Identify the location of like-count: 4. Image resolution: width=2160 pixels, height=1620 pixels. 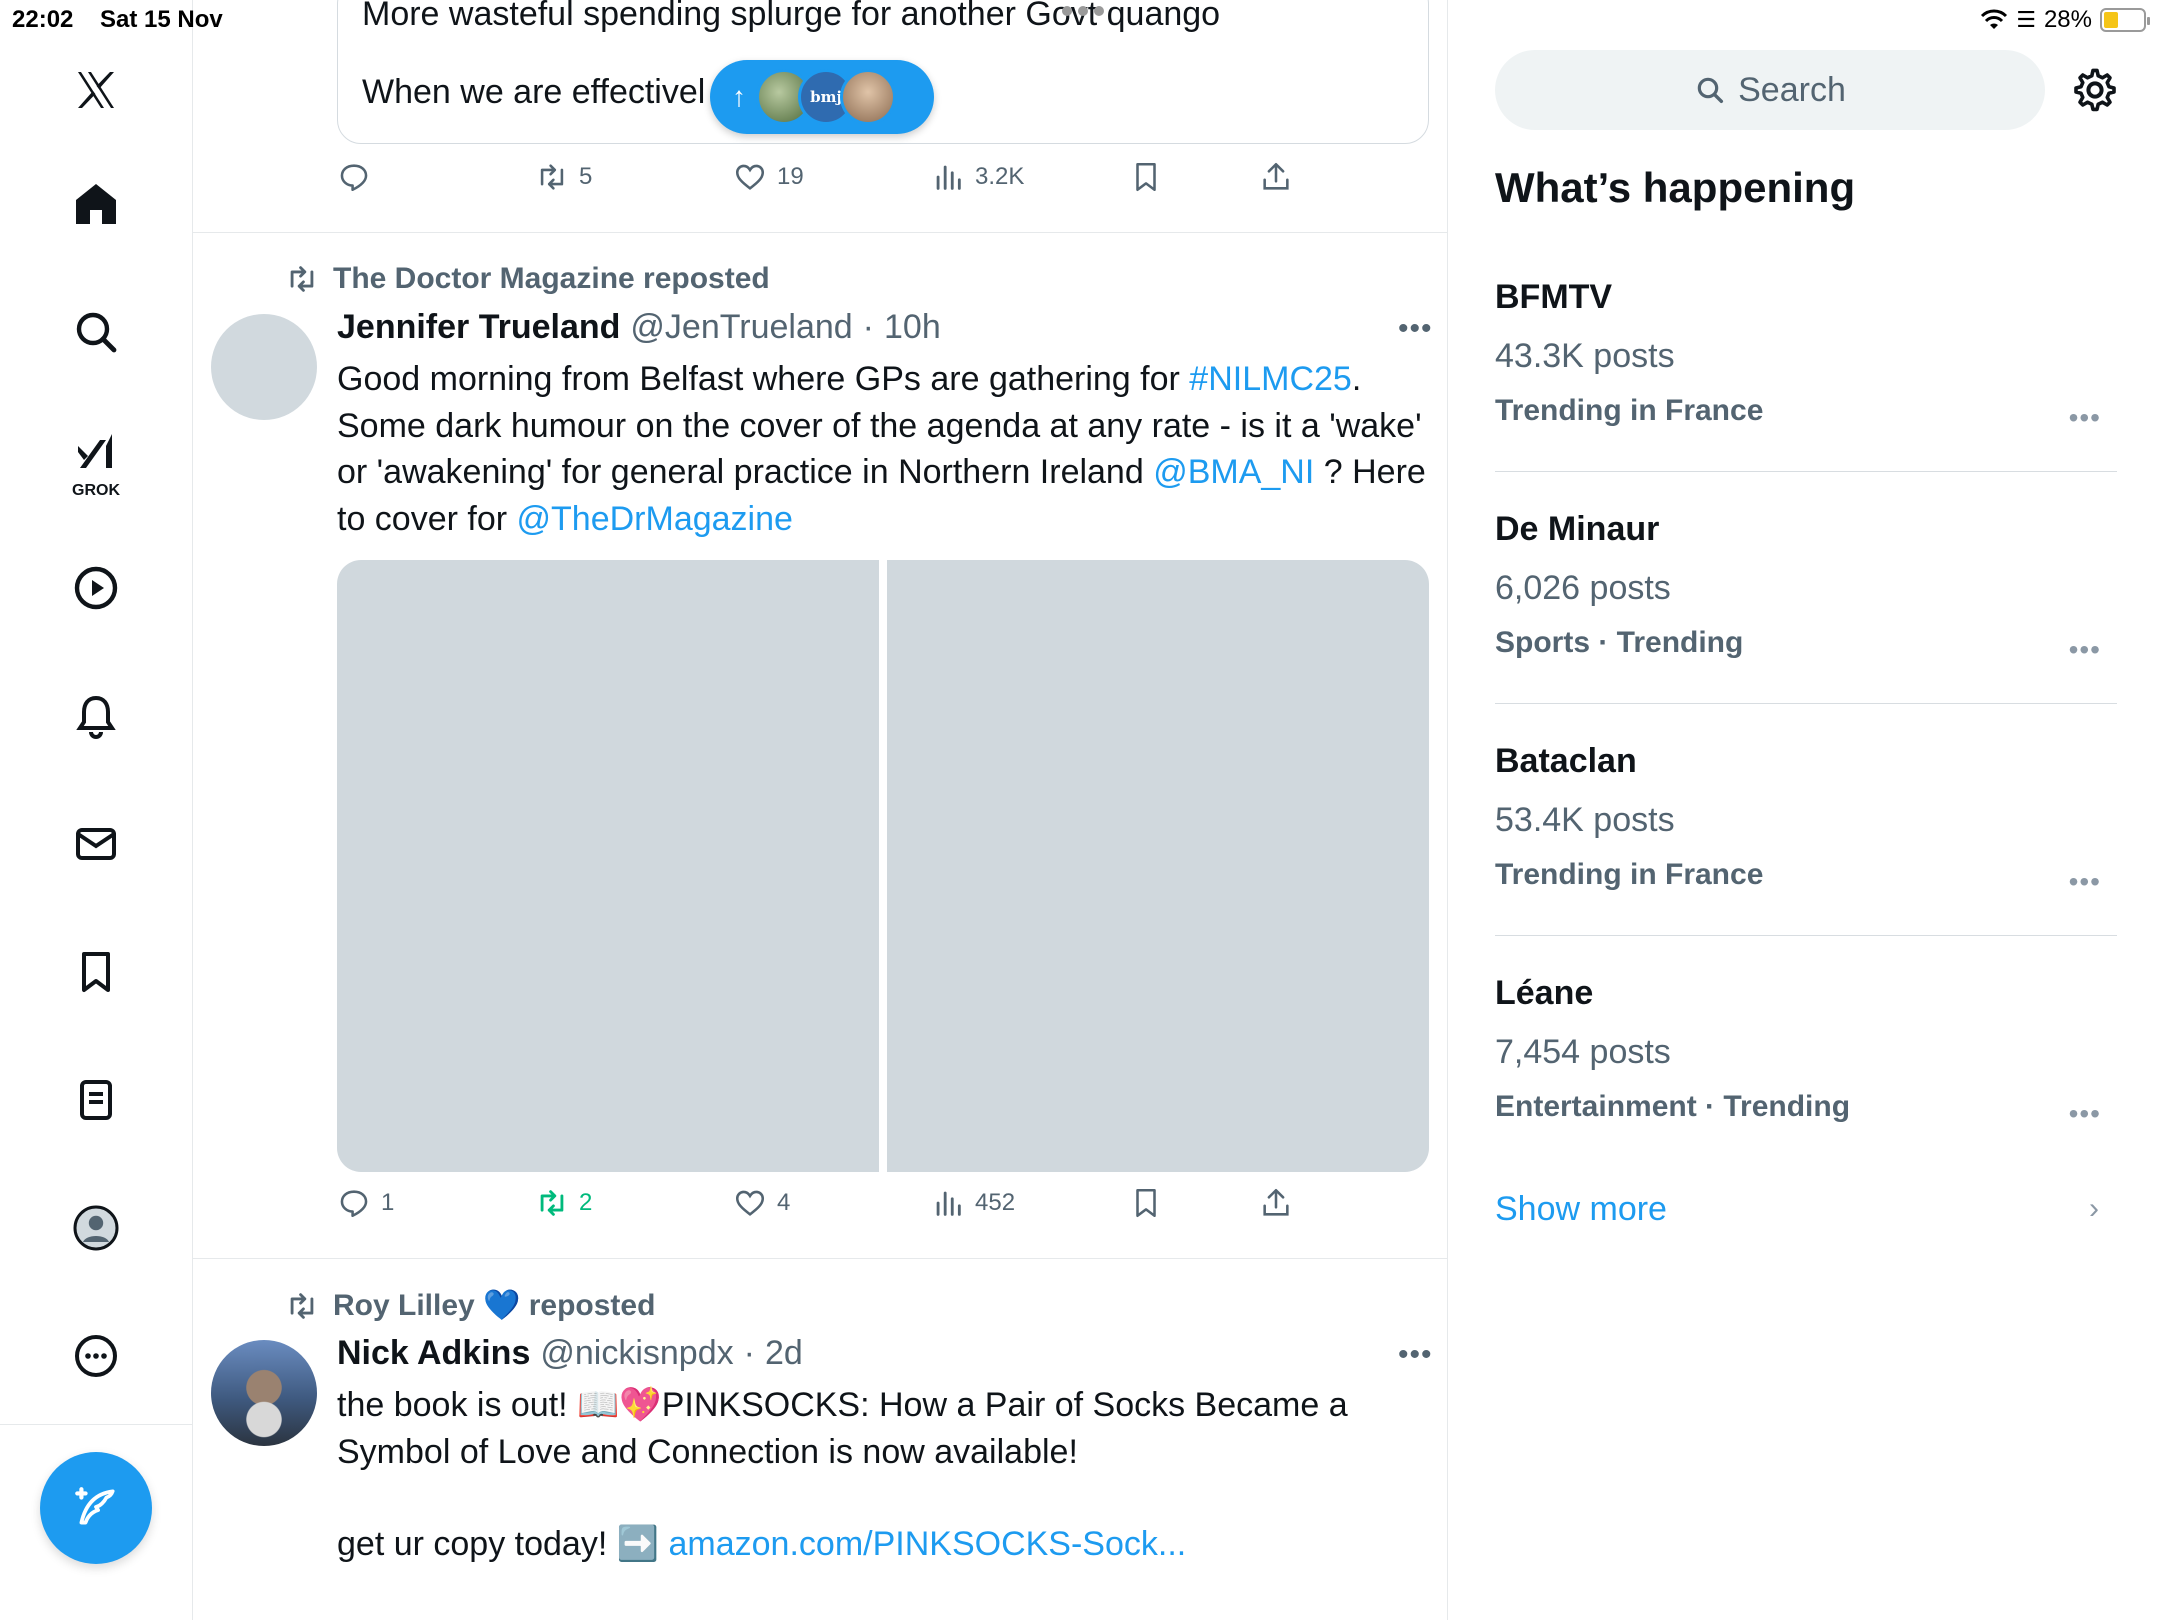
(784, 1202).